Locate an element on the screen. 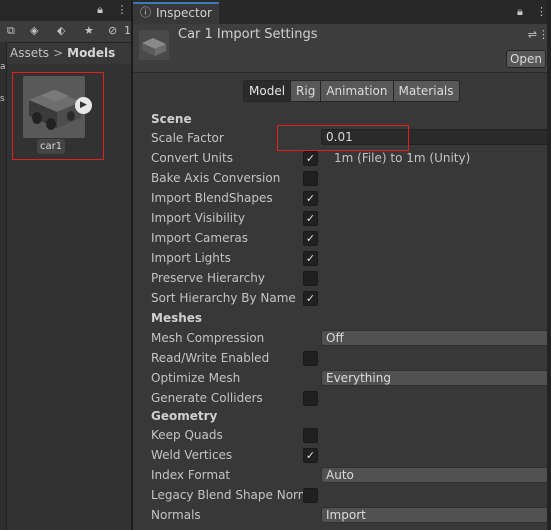  hidden-packages-count: 1 is located at coordinates (127, 30).